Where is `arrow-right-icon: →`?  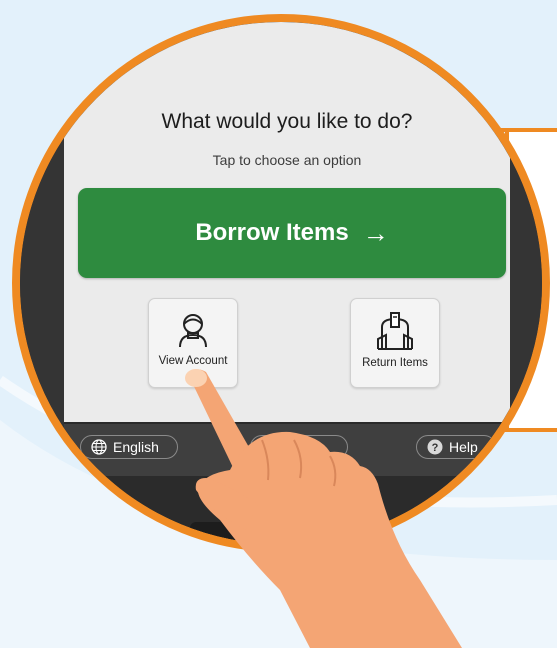 arrow-right-icon: → is located at coordinates (375, 233).